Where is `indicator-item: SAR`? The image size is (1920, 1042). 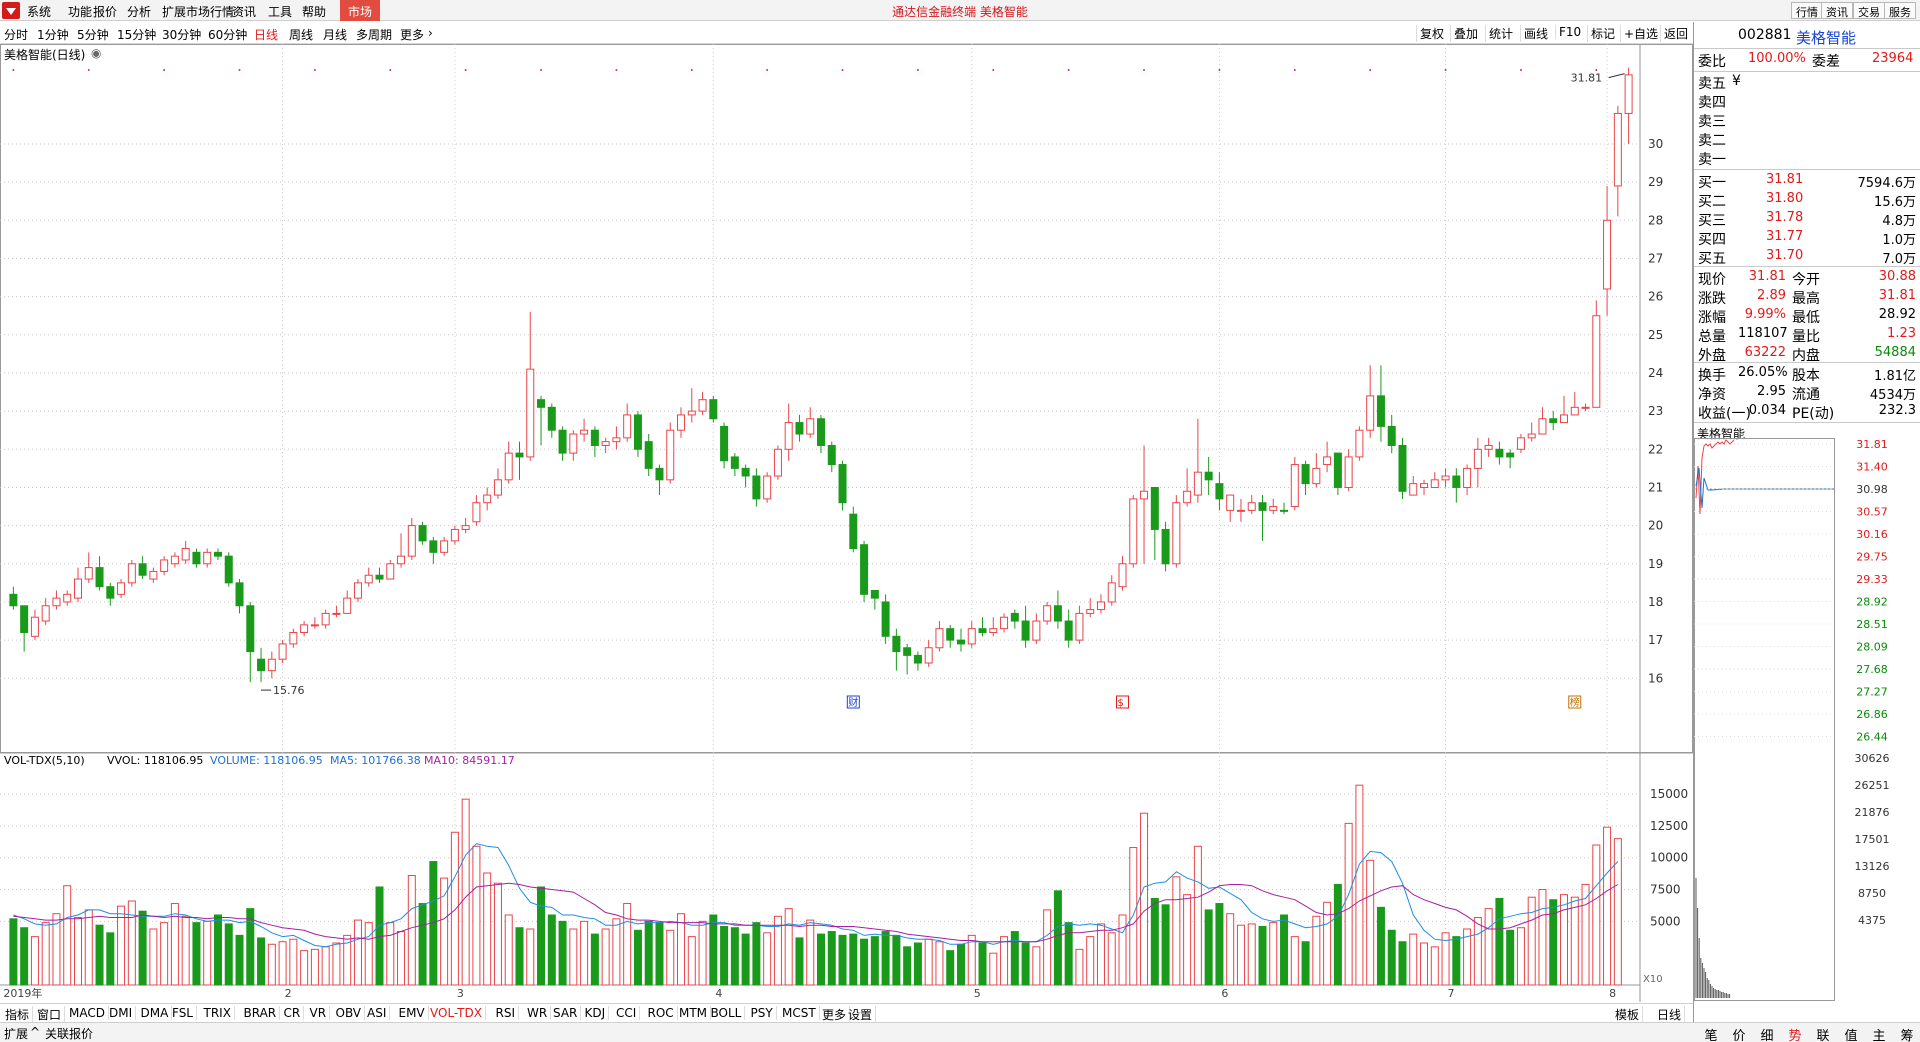
indicator-item: SAR is located at coordinates (566, 1013).